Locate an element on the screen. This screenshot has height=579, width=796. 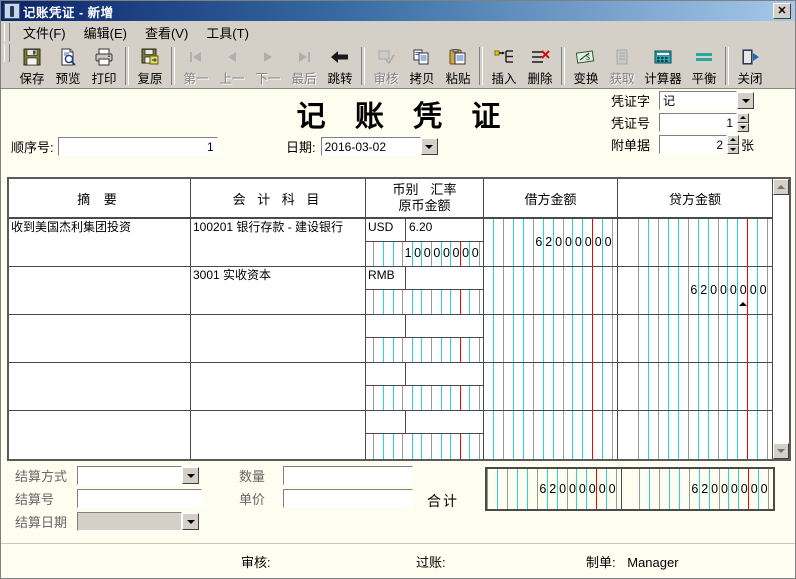
toolbar-next-button: 下一 is located at coordinates (268, 66).